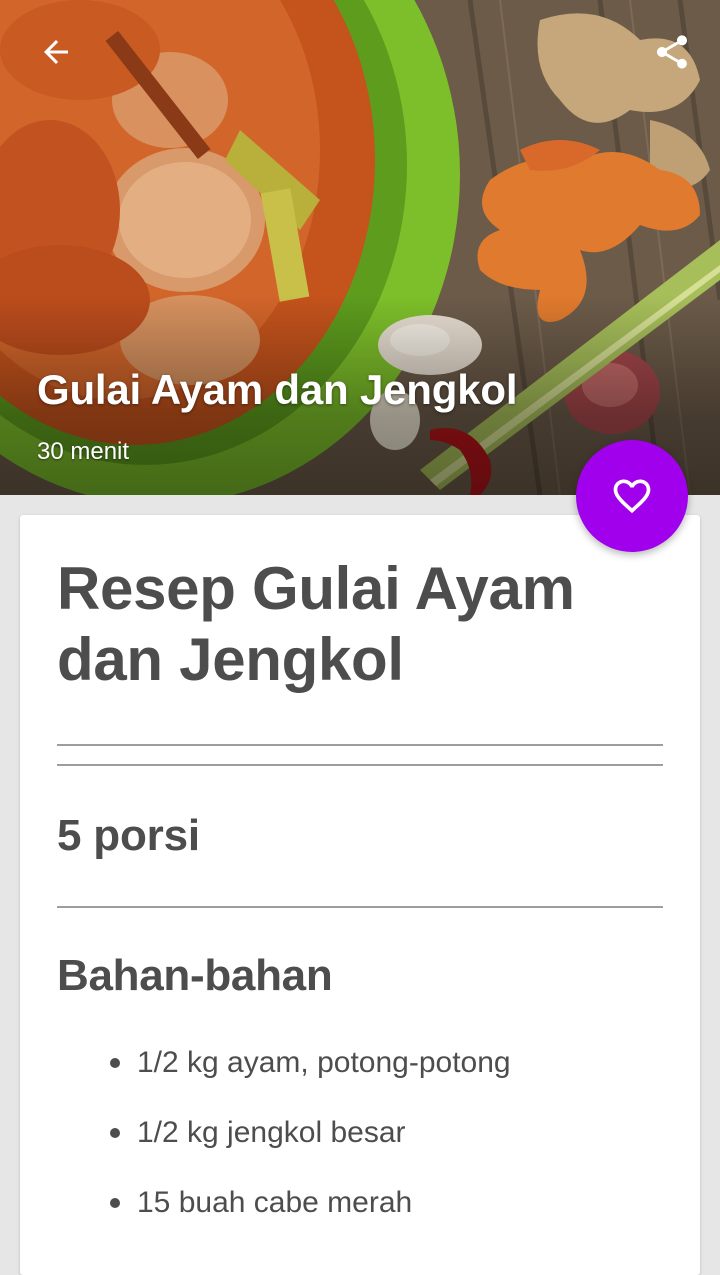  I want to click on ingredients-heading: Bahan-bahan, so click(195, 975).